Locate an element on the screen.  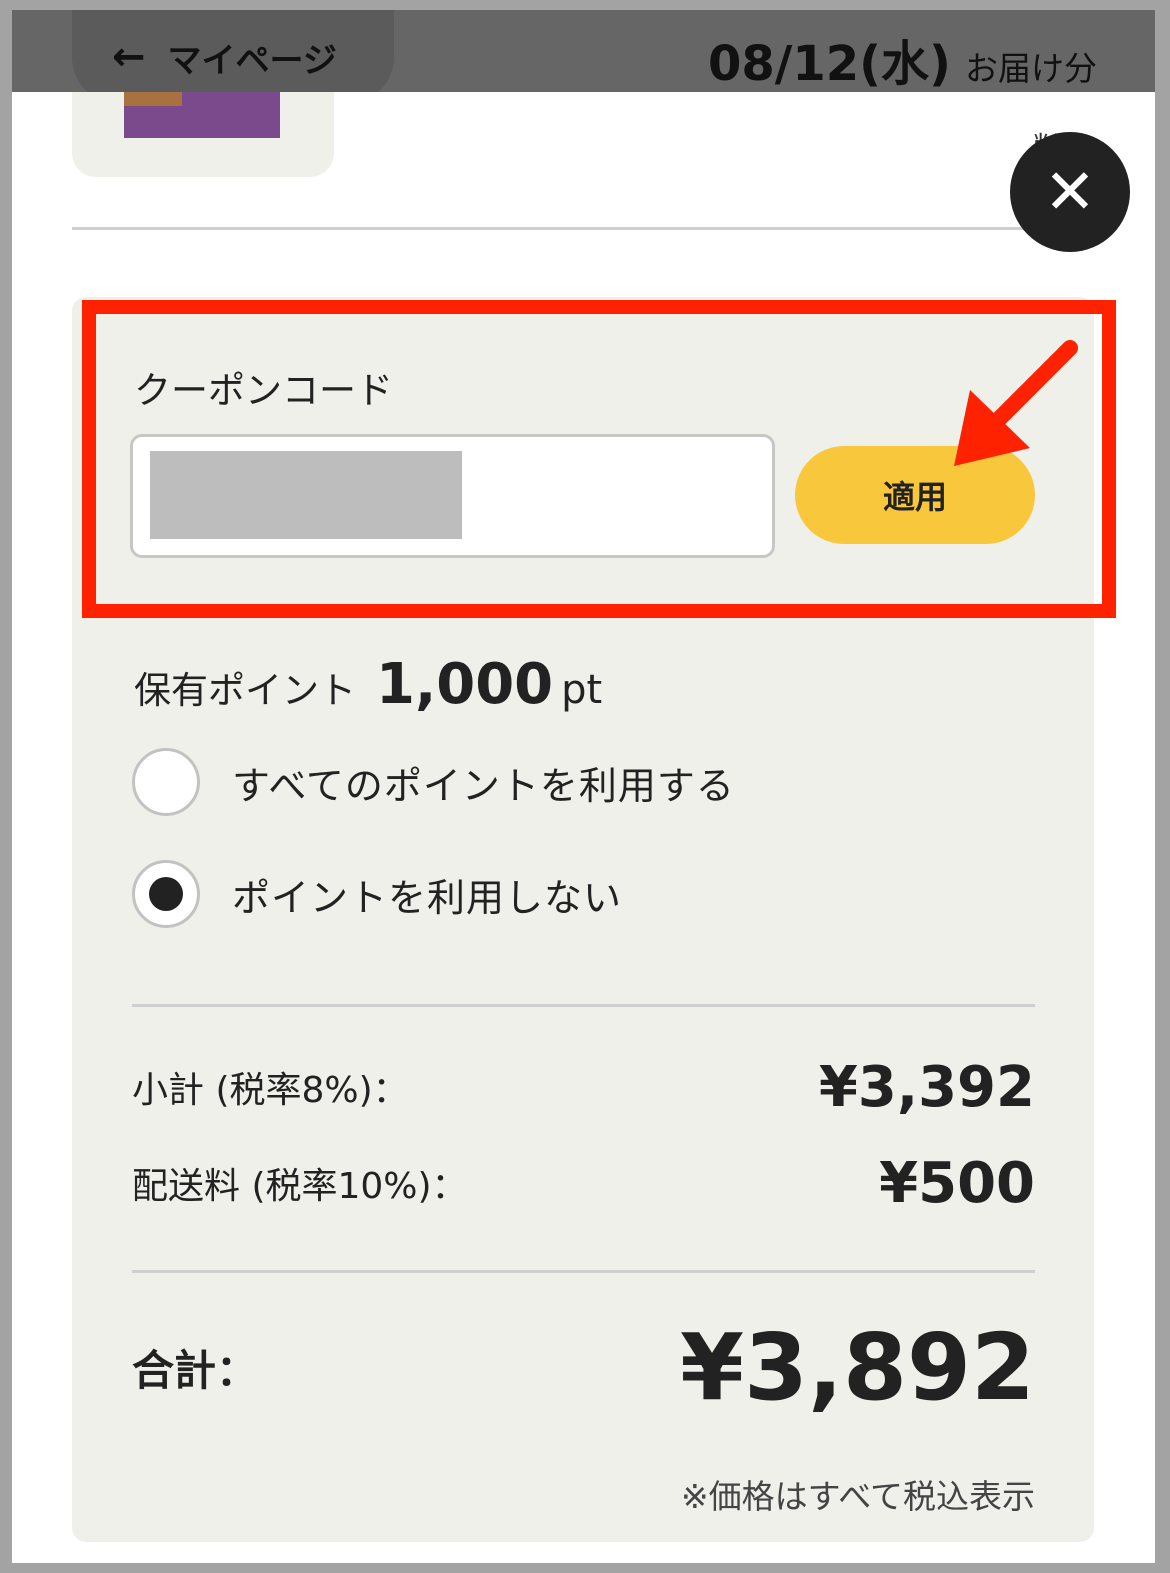
tax-note: ※価格はすべて税込表示 is located at coordinates (857, 1496).